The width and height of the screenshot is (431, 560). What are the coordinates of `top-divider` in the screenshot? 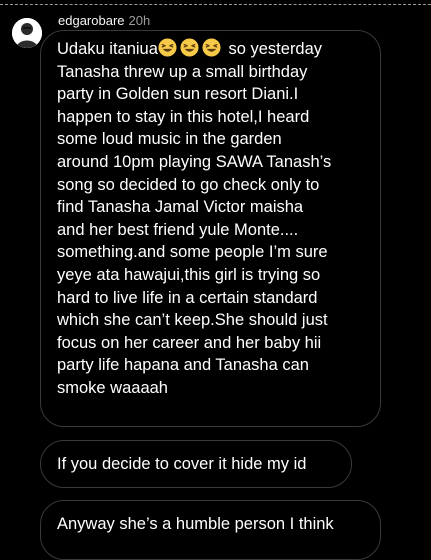 It's located at (215, 4).